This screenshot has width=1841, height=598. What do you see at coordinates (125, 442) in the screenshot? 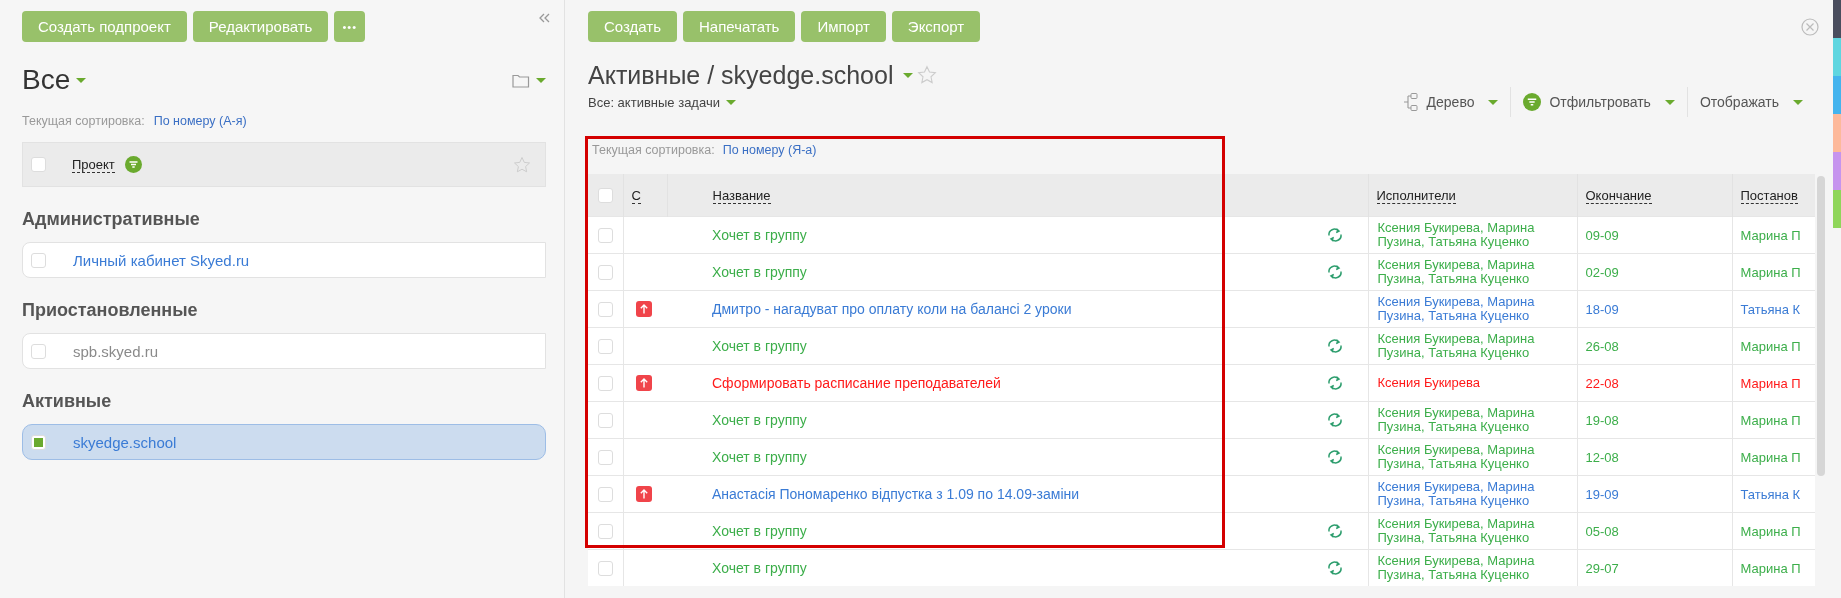
I see `project-name: skyedge.school` at bounding box center [125, 442].